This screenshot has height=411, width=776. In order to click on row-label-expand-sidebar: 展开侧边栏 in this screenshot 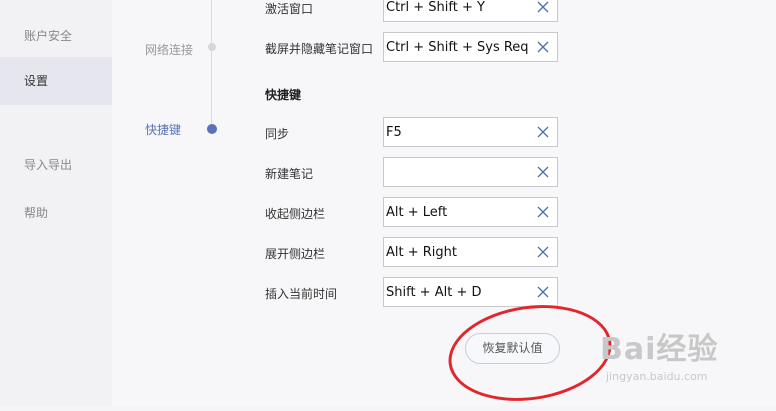, I will do `click(295, 254)`.